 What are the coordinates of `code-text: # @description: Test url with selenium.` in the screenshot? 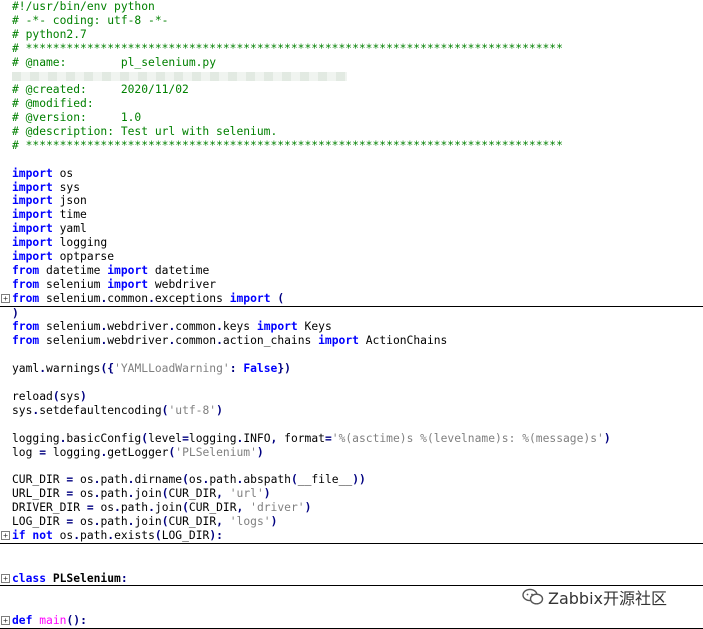 It's located at (145, 132).